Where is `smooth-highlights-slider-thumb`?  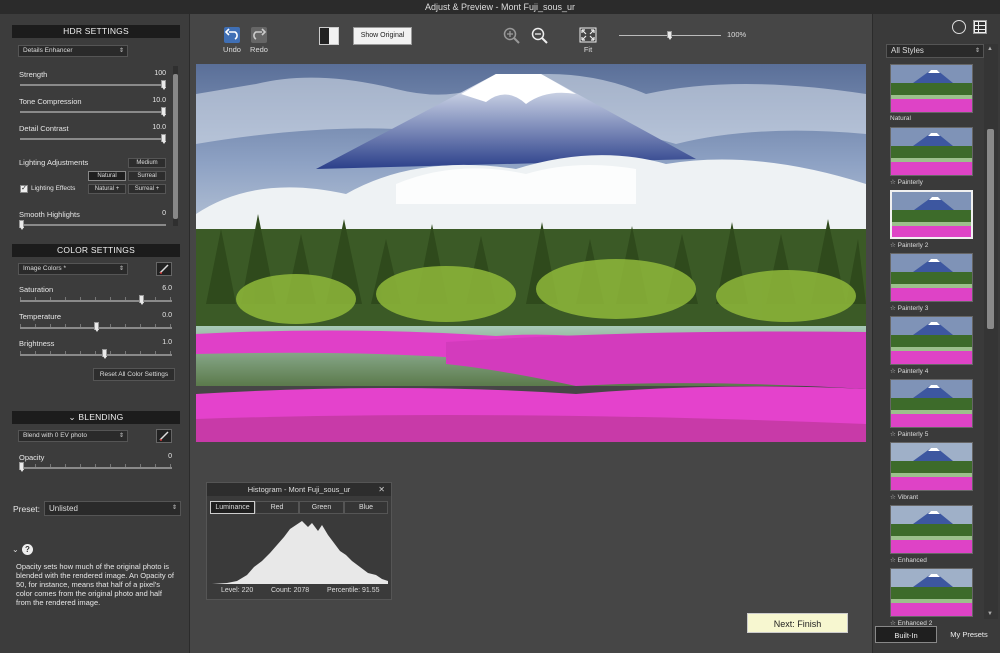
smooth-highlights-slider-thumb is located at coordinates (21, 225).